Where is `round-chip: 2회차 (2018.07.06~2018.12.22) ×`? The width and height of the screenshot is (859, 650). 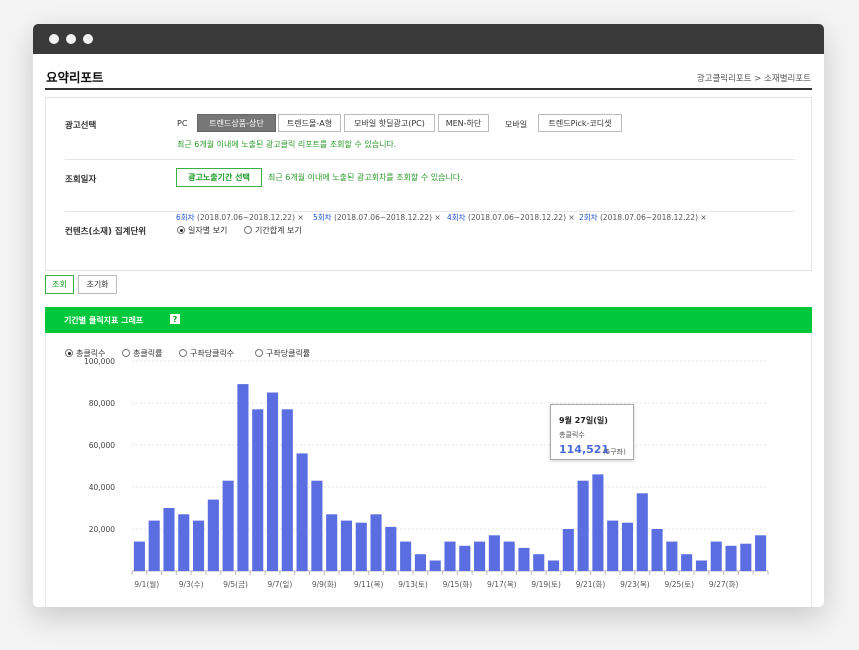 round-chip: 2회차 (2018.07.06~2018.12.22) × is located at coordinates (643, 217).